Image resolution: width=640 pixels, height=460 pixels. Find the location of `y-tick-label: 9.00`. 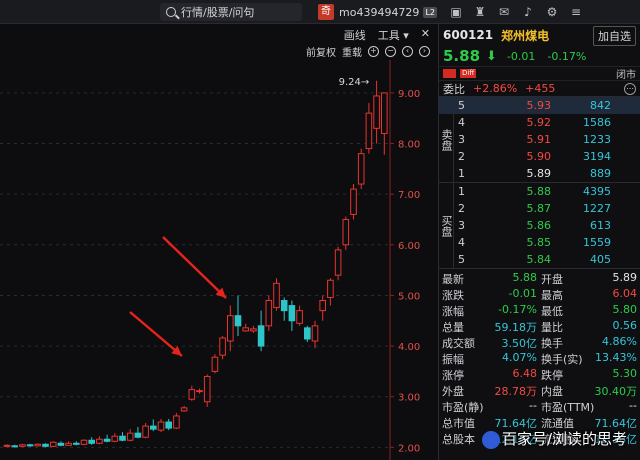

y-tick-label: 9.00 is located at coordinates (409, 94).